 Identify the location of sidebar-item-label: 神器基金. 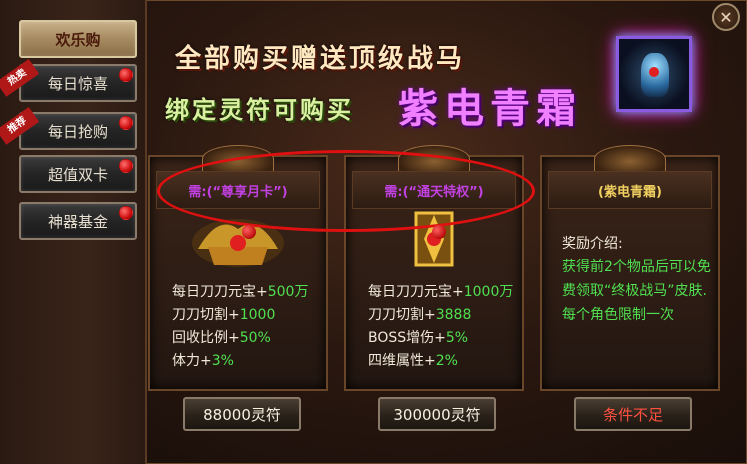
(77, 221).